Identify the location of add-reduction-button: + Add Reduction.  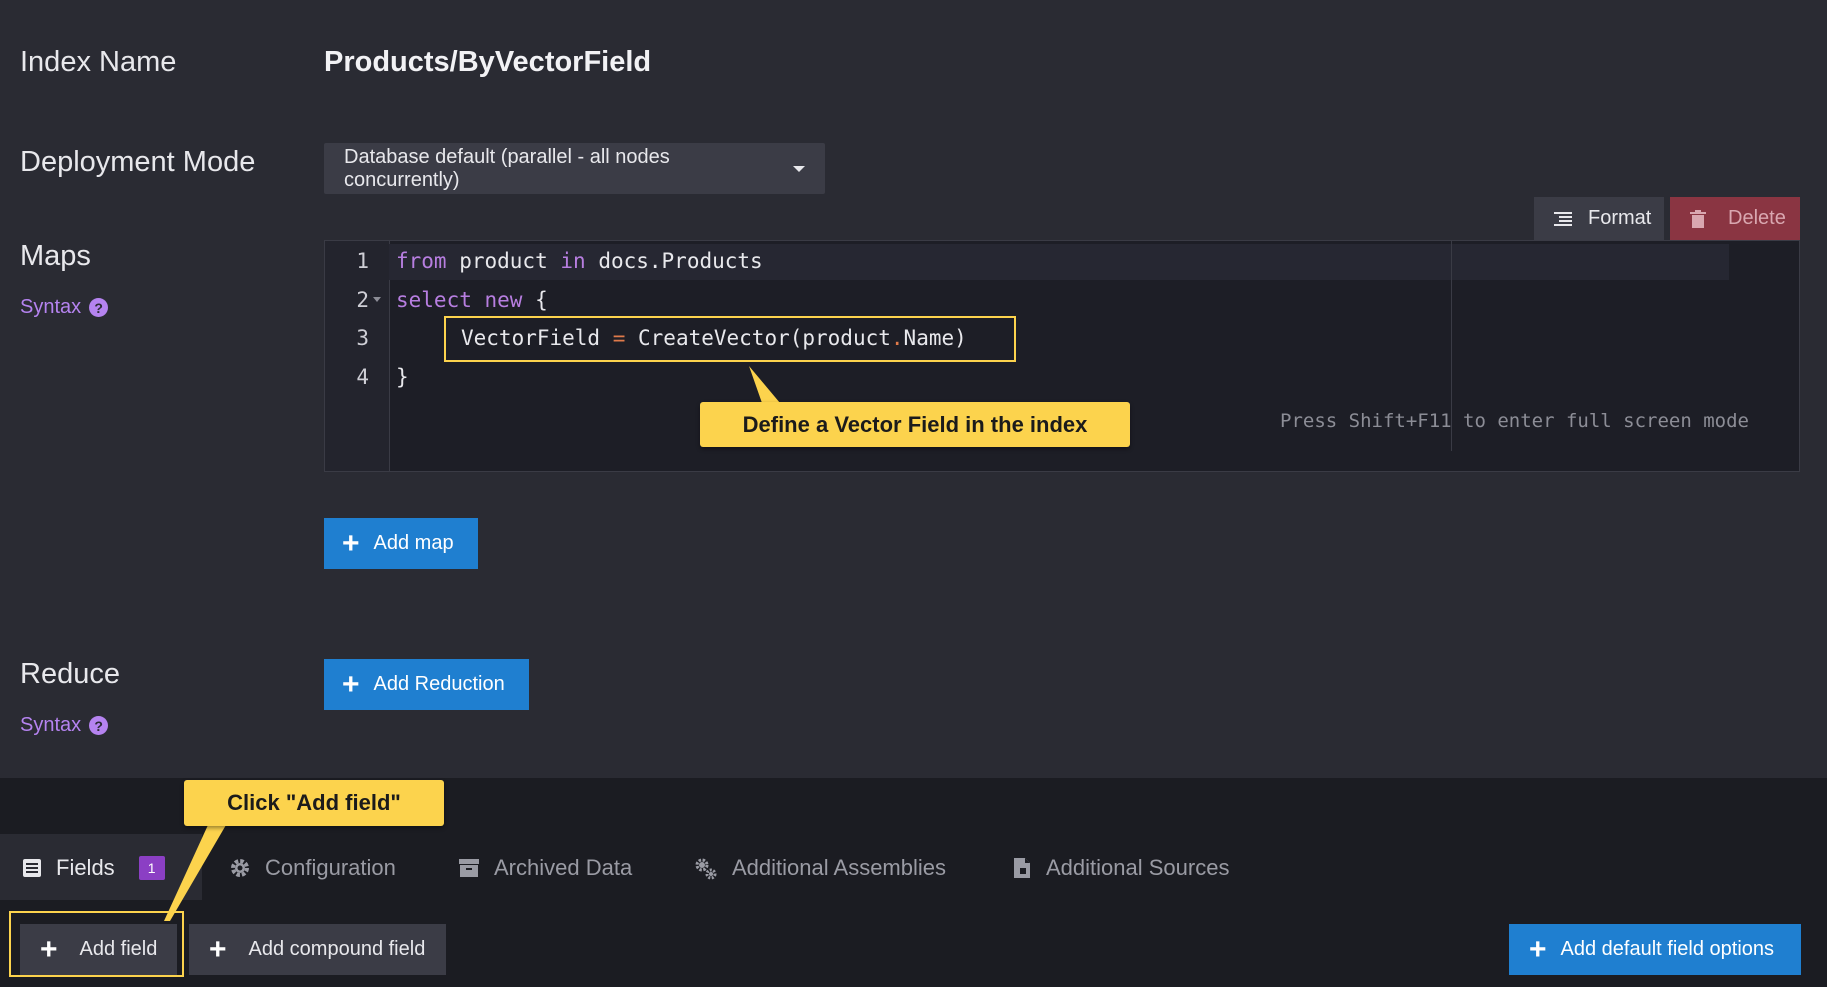
(426, 684).